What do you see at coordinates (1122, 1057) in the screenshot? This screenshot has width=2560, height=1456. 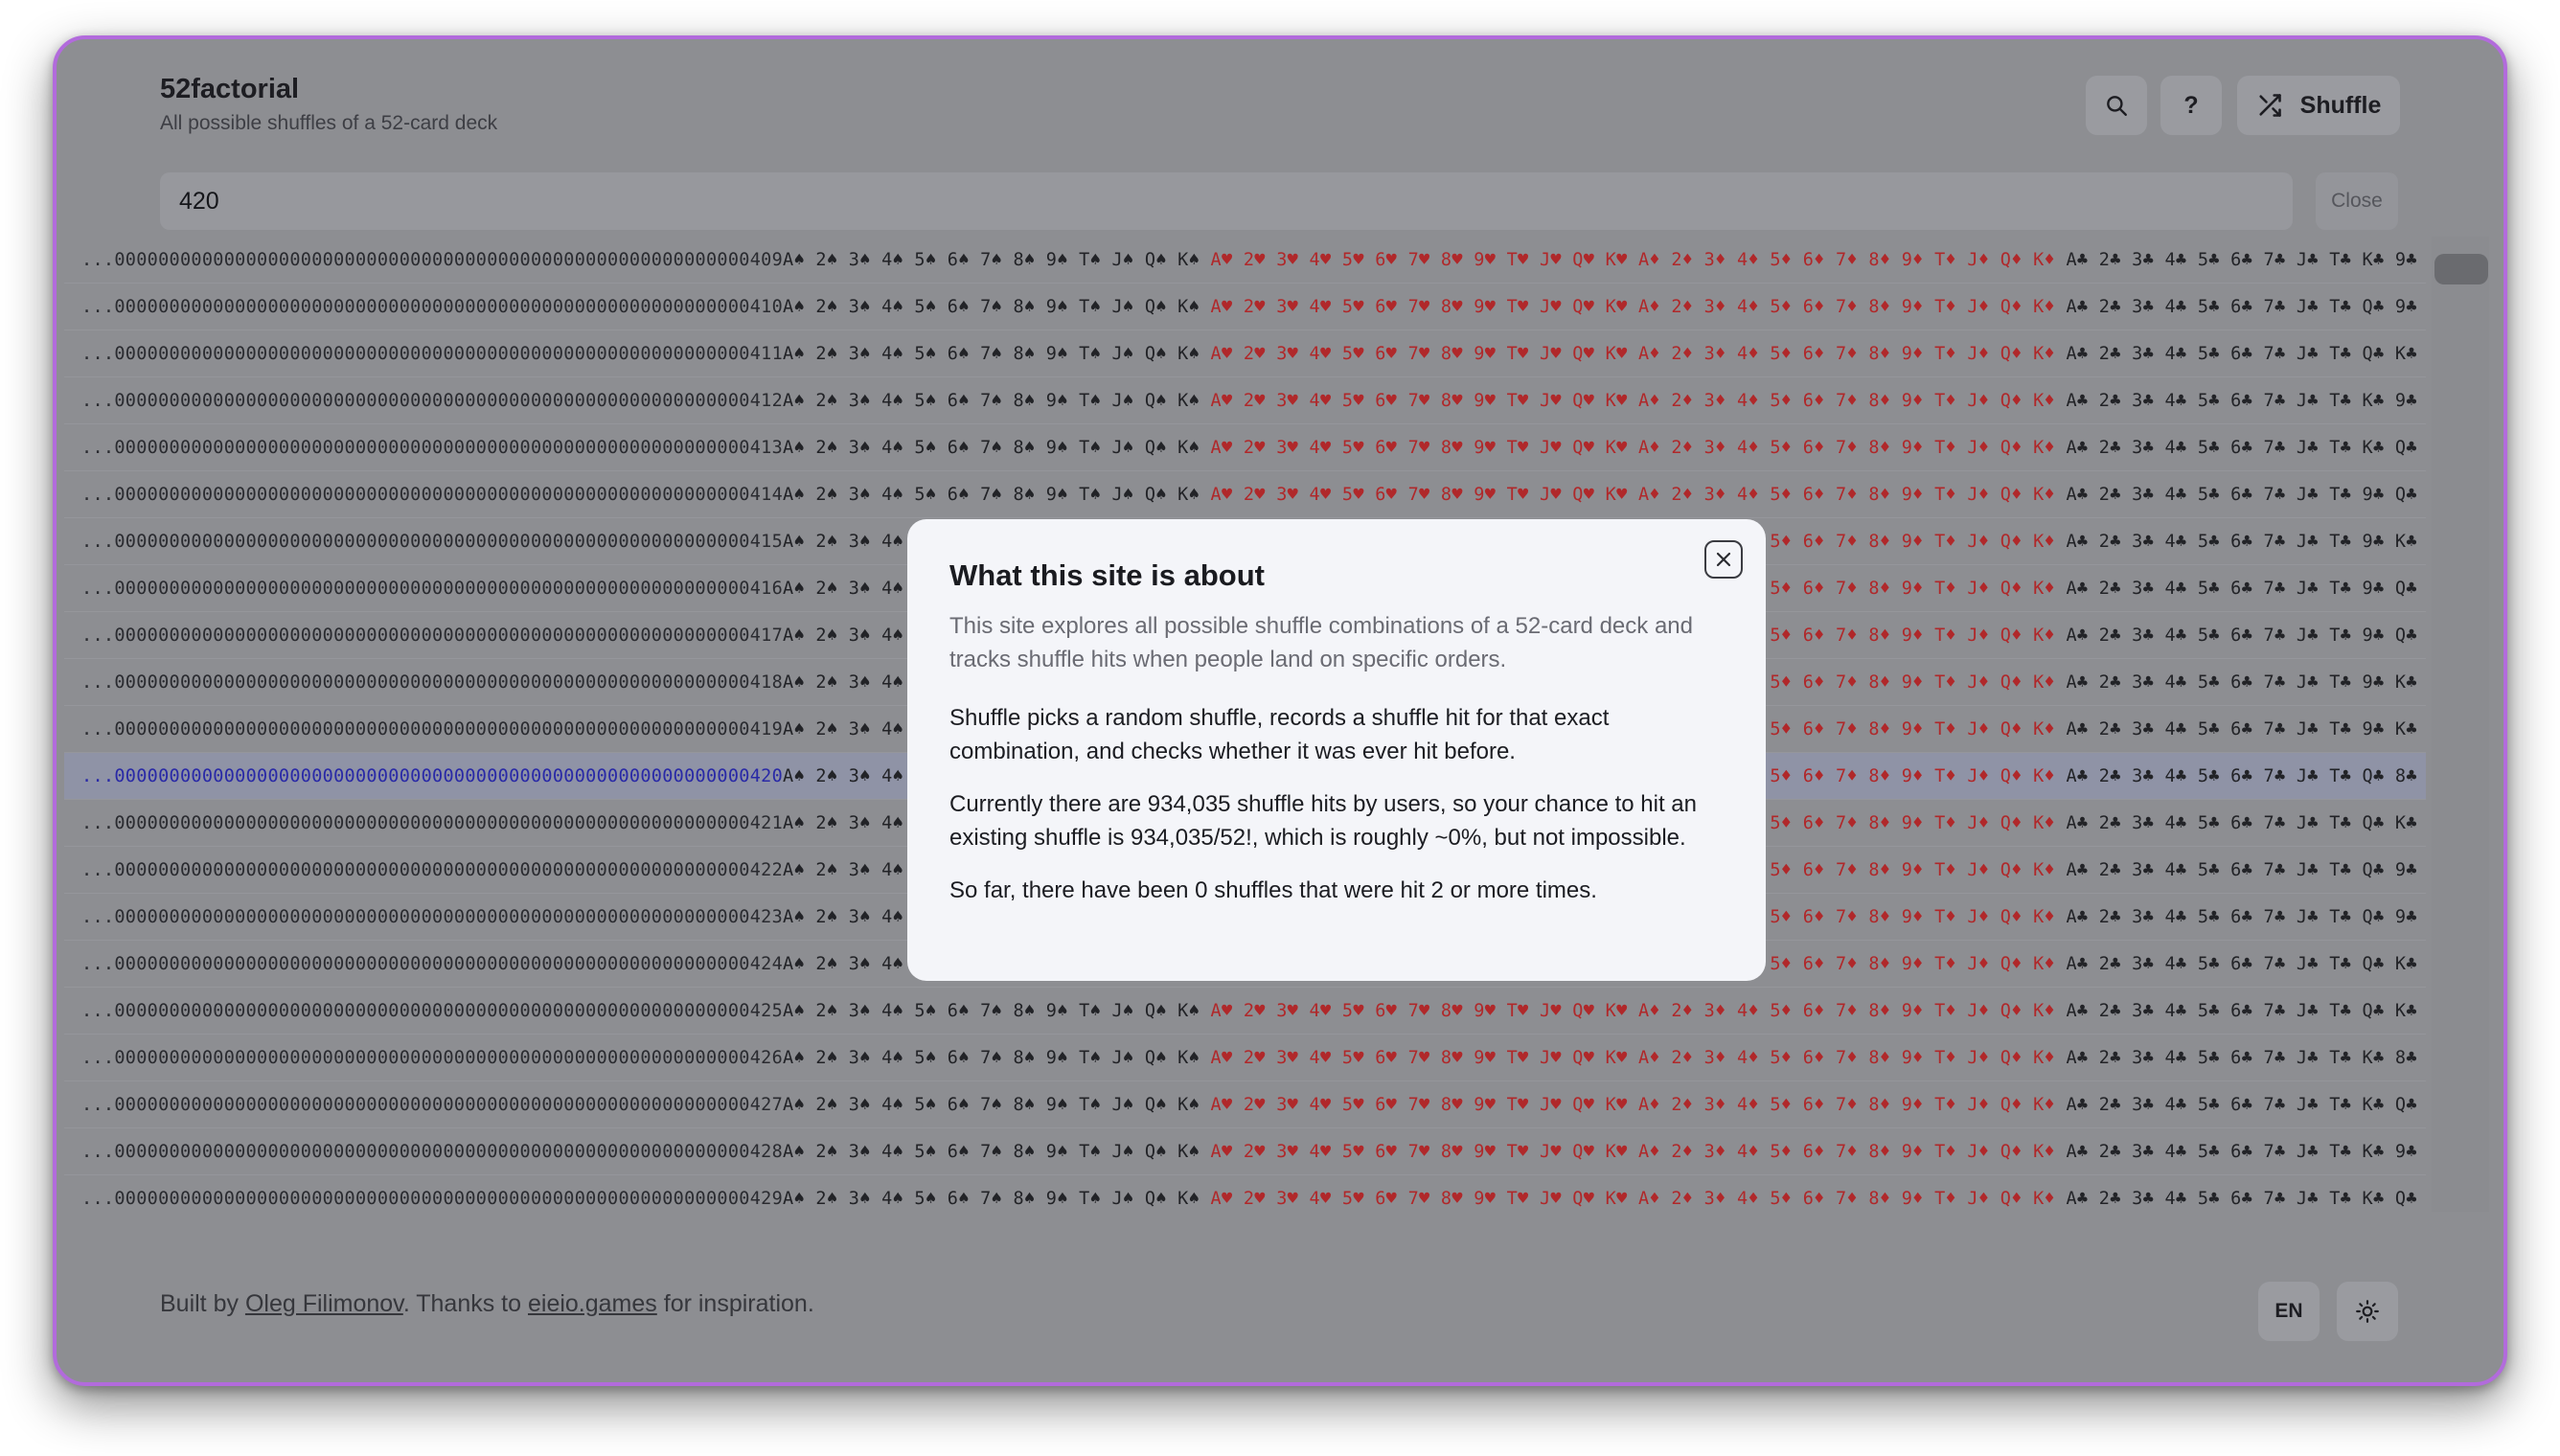 I see `card: J♠` at bounding box center [1122, 1057].